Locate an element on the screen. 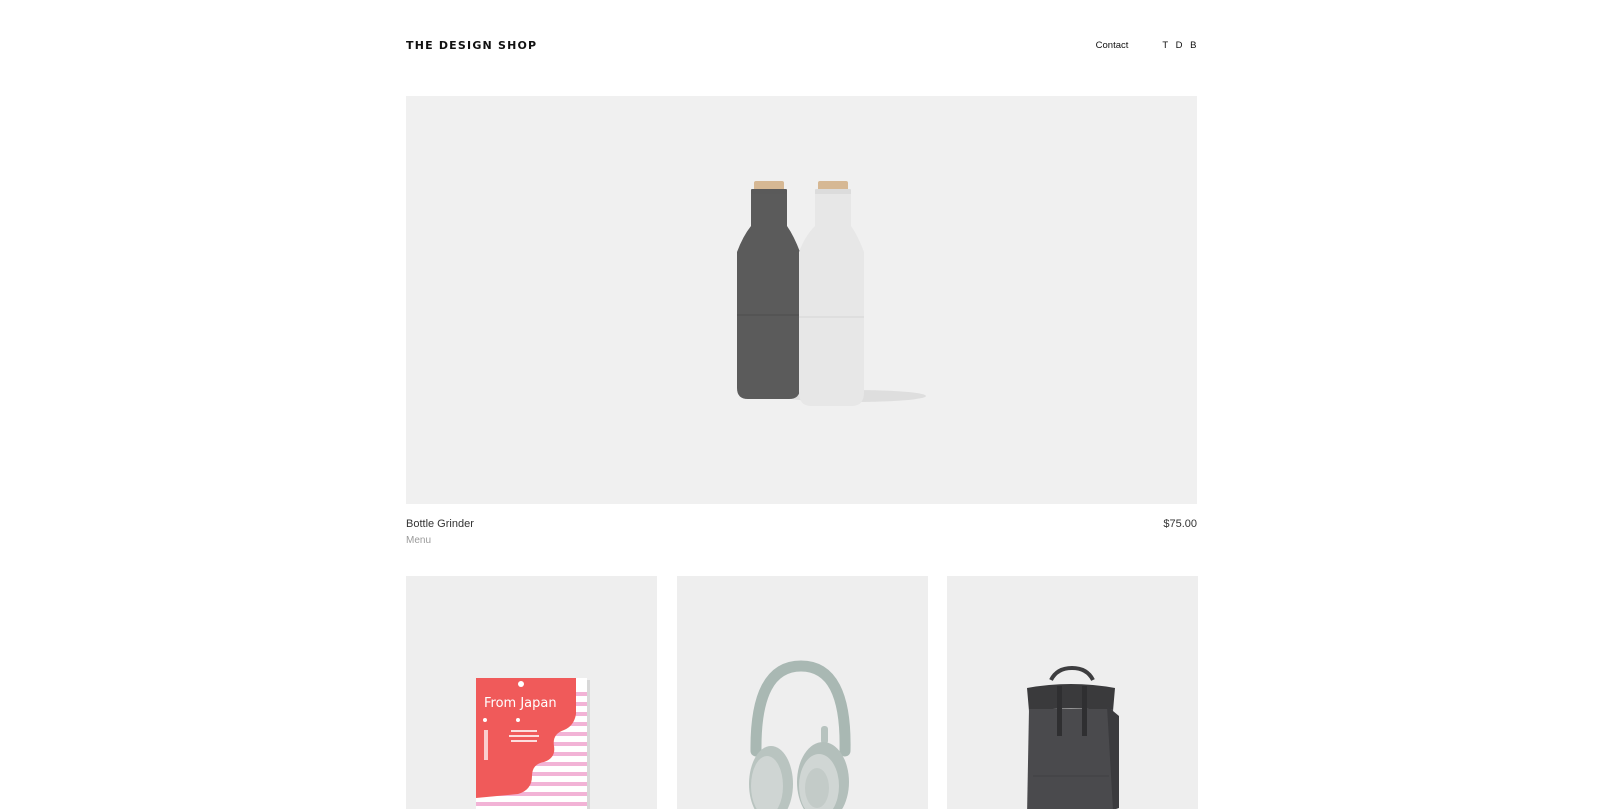  product-card-headphones is located at coordinates (802, 692).